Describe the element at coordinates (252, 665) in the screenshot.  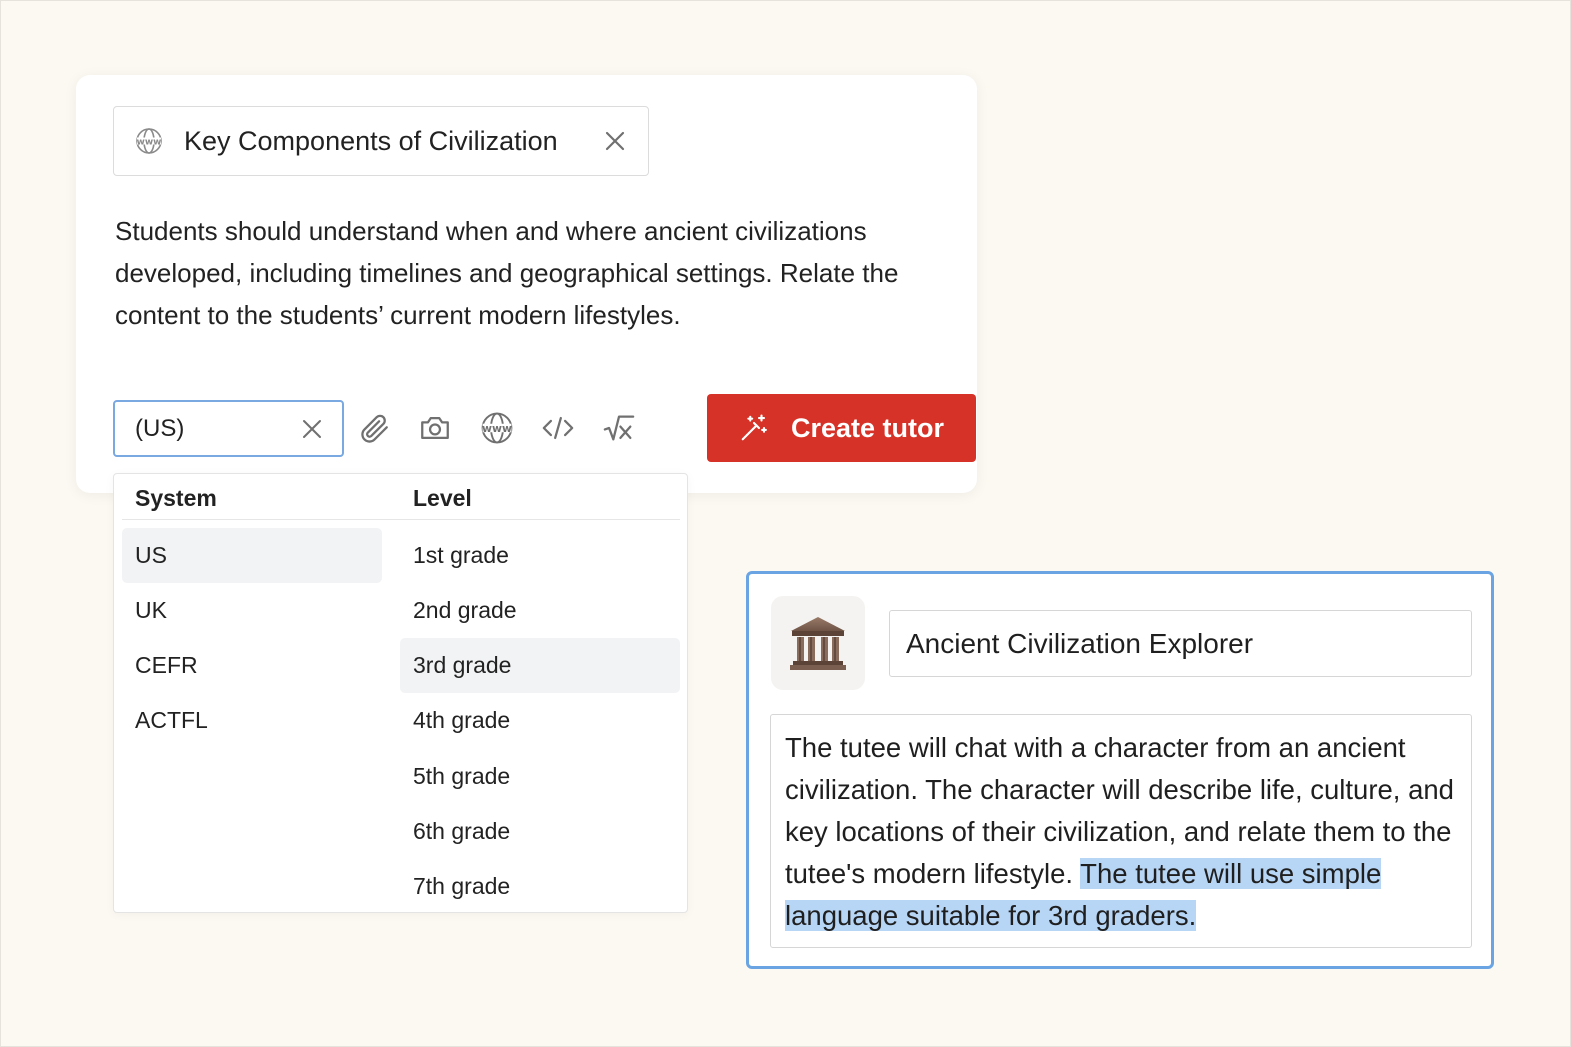
I see `system-option-cefr: CEFR` at that location.